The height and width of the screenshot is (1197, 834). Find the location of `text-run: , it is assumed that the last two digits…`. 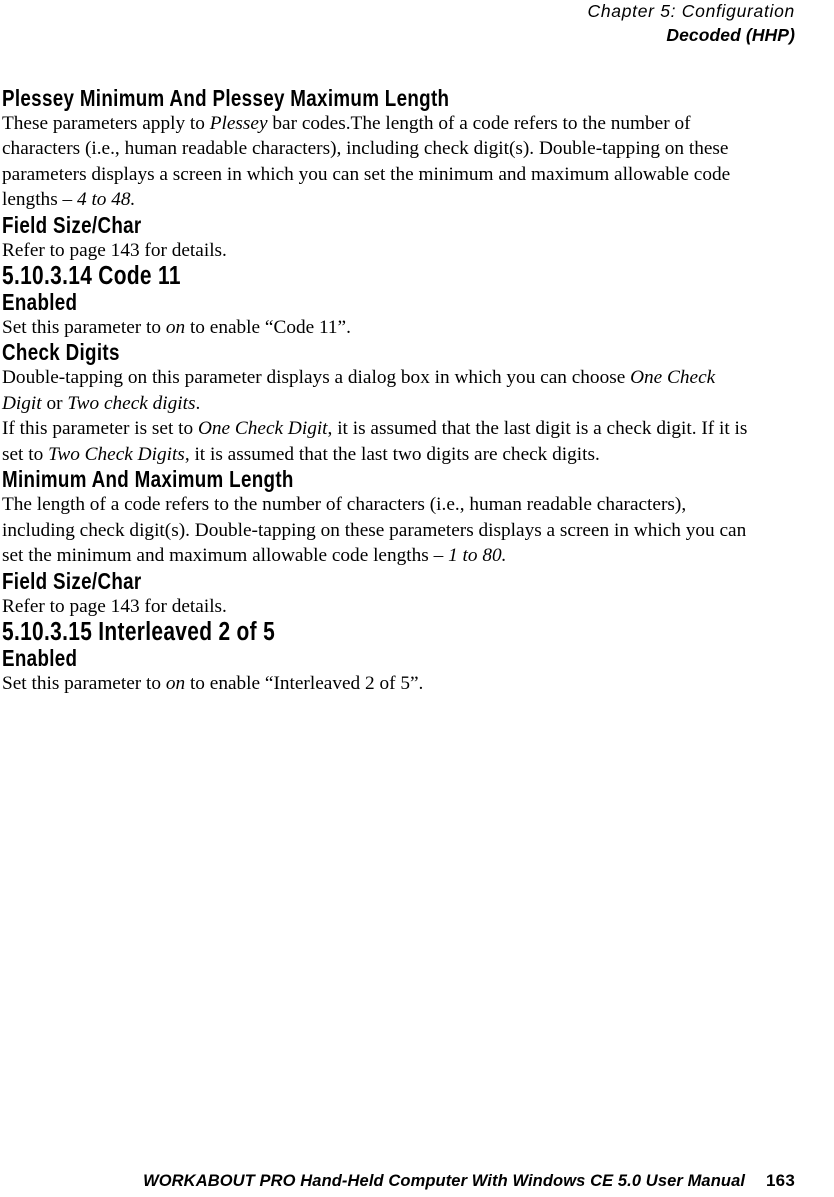

text-run: , it is assumed that the last two digits… is located at coordinates (392, 454).